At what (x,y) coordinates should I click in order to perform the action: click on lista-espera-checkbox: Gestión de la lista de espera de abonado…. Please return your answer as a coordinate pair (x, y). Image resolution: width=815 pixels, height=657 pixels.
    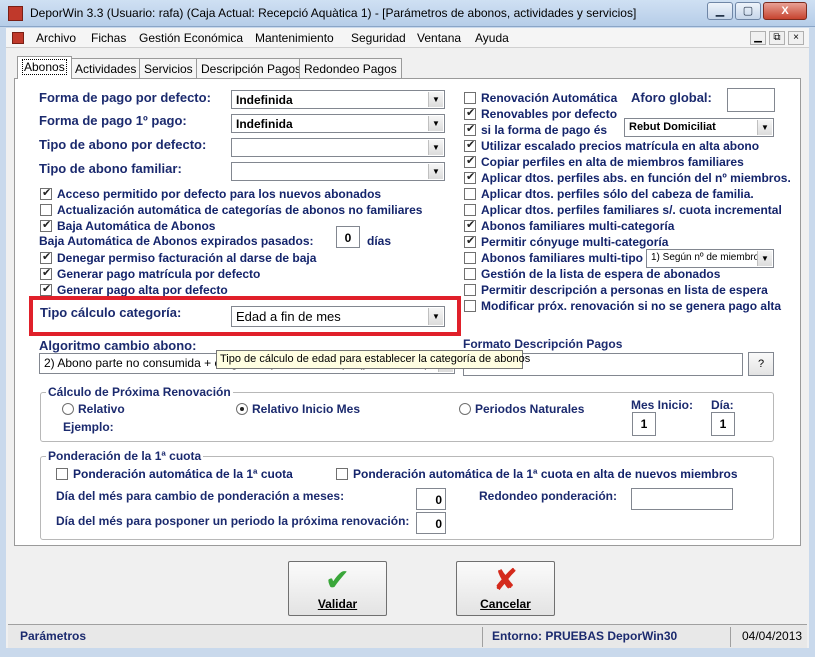
    Looking at the image, I should click on (592, 274).